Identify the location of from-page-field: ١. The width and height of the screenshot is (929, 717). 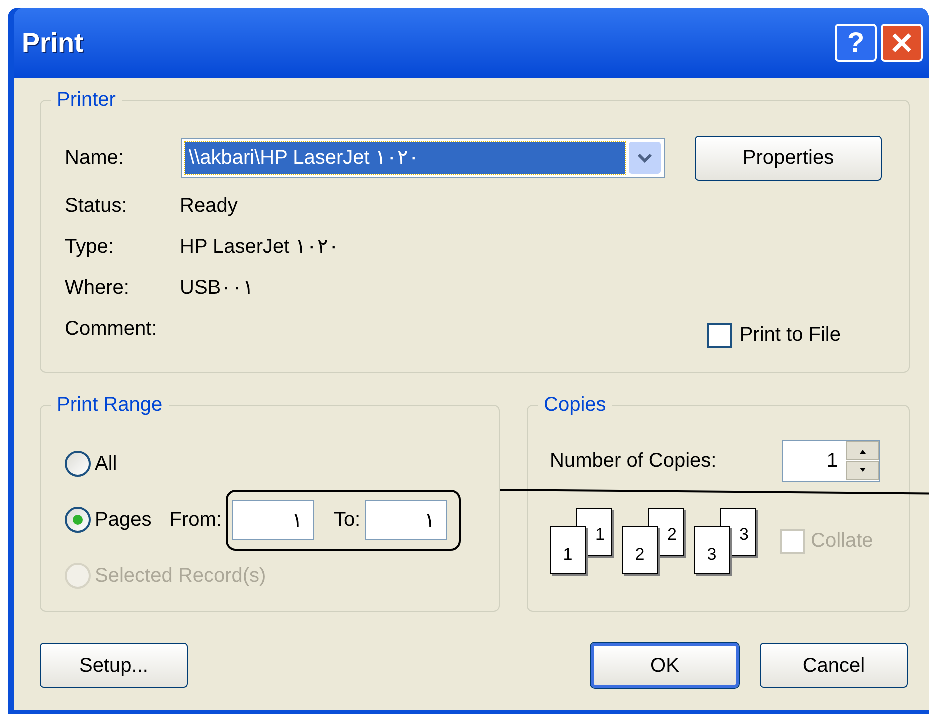
(273, 520).